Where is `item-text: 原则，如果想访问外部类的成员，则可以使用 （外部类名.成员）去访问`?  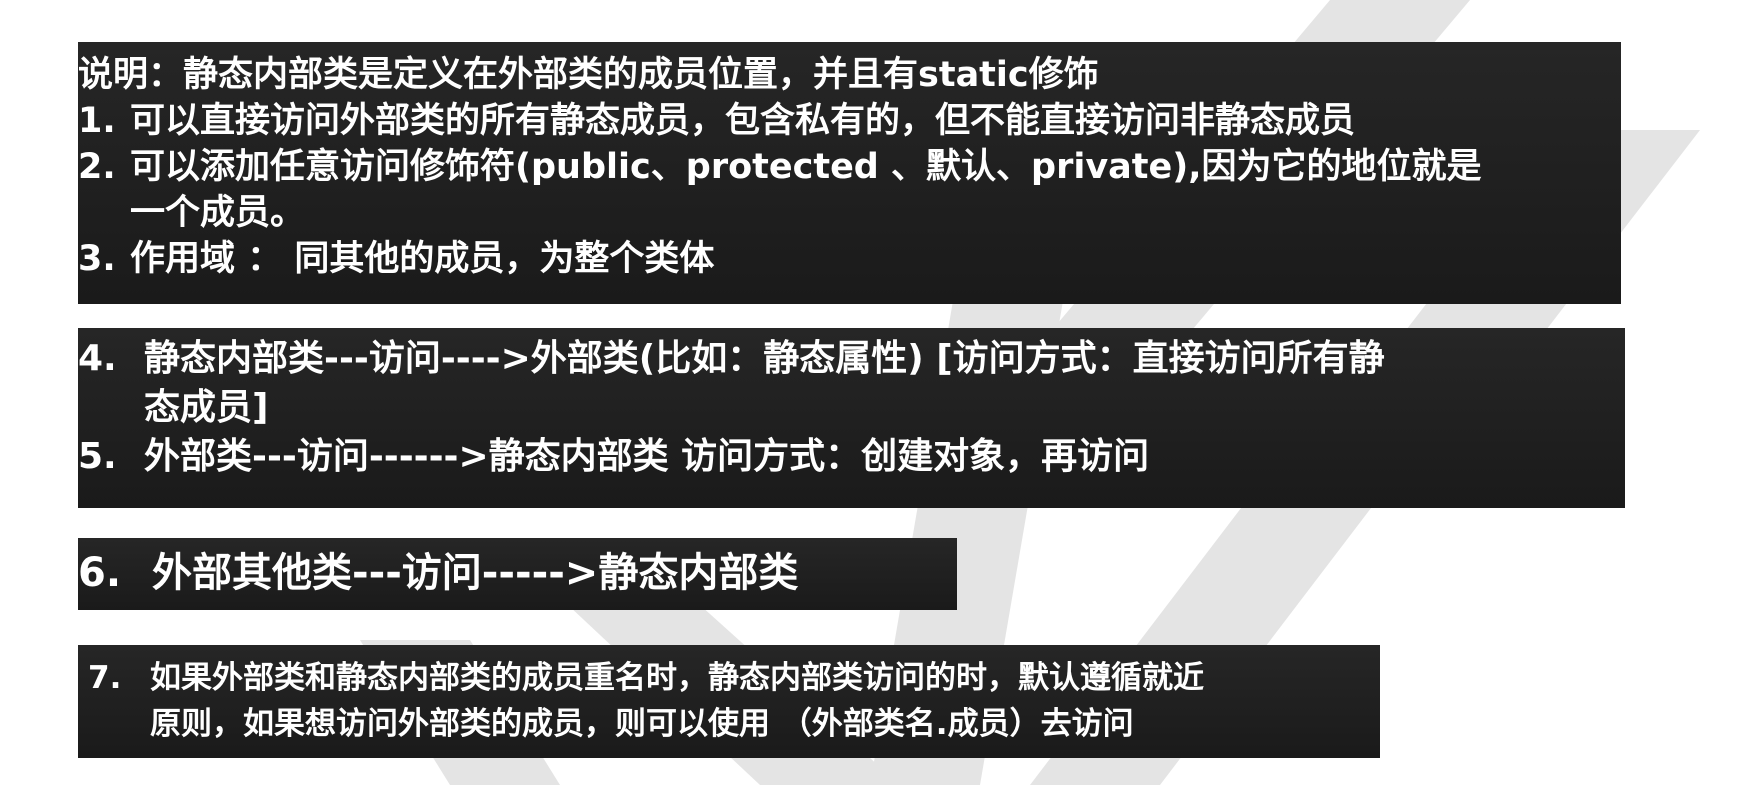 item-text: 原则，如果想访问外部类的成员，则可以使用 （外部类名.成员）去访问 is located at coordinates (642, 724).